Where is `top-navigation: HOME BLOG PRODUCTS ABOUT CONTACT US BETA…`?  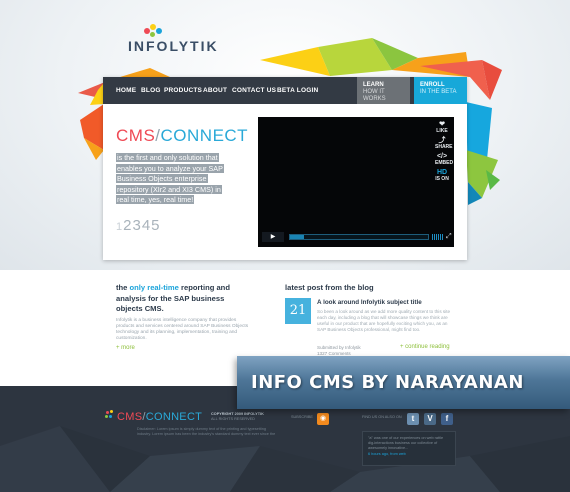 top-navigation: HOME BLOG PRODUCTS ABOUT CONTACT US BETA… is located at coordinates (285, 90).